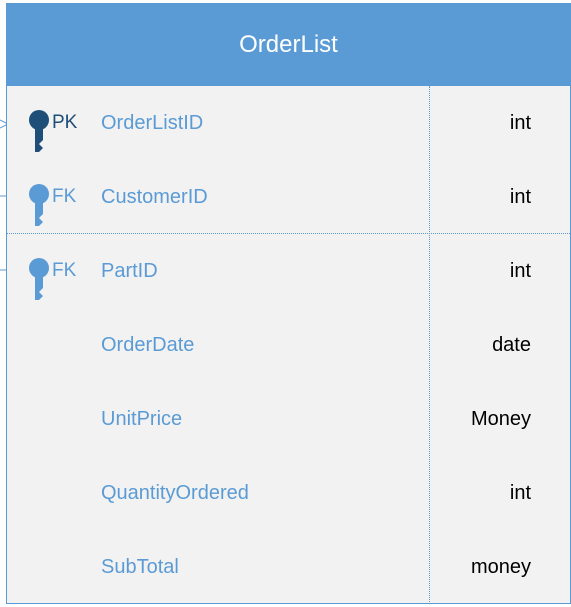  I want to click on field-name: UnitPrice, so click(142, 419).